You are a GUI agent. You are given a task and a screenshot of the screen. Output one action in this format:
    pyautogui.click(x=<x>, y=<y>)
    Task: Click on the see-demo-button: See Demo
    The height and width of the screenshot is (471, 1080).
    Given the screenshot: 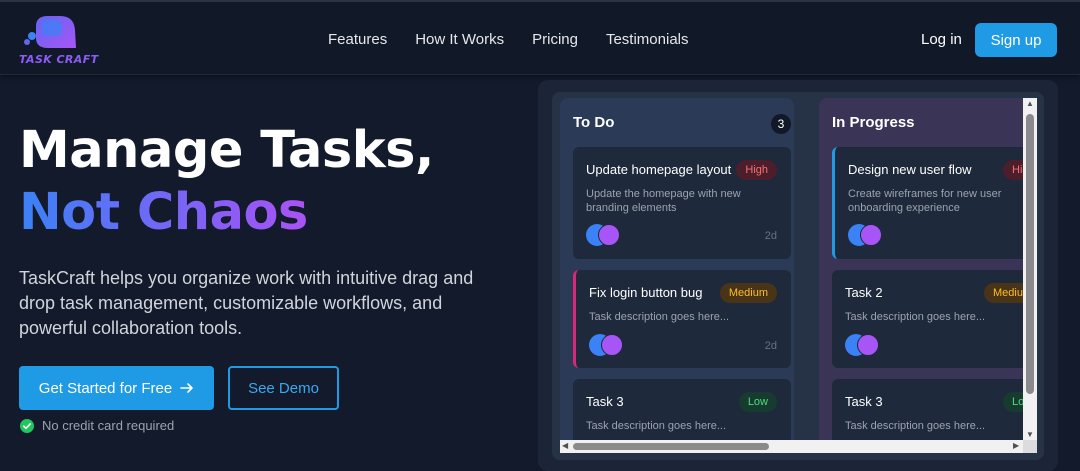 What is the action you would take?
    pyautogui.click(x=283, y=388)
    